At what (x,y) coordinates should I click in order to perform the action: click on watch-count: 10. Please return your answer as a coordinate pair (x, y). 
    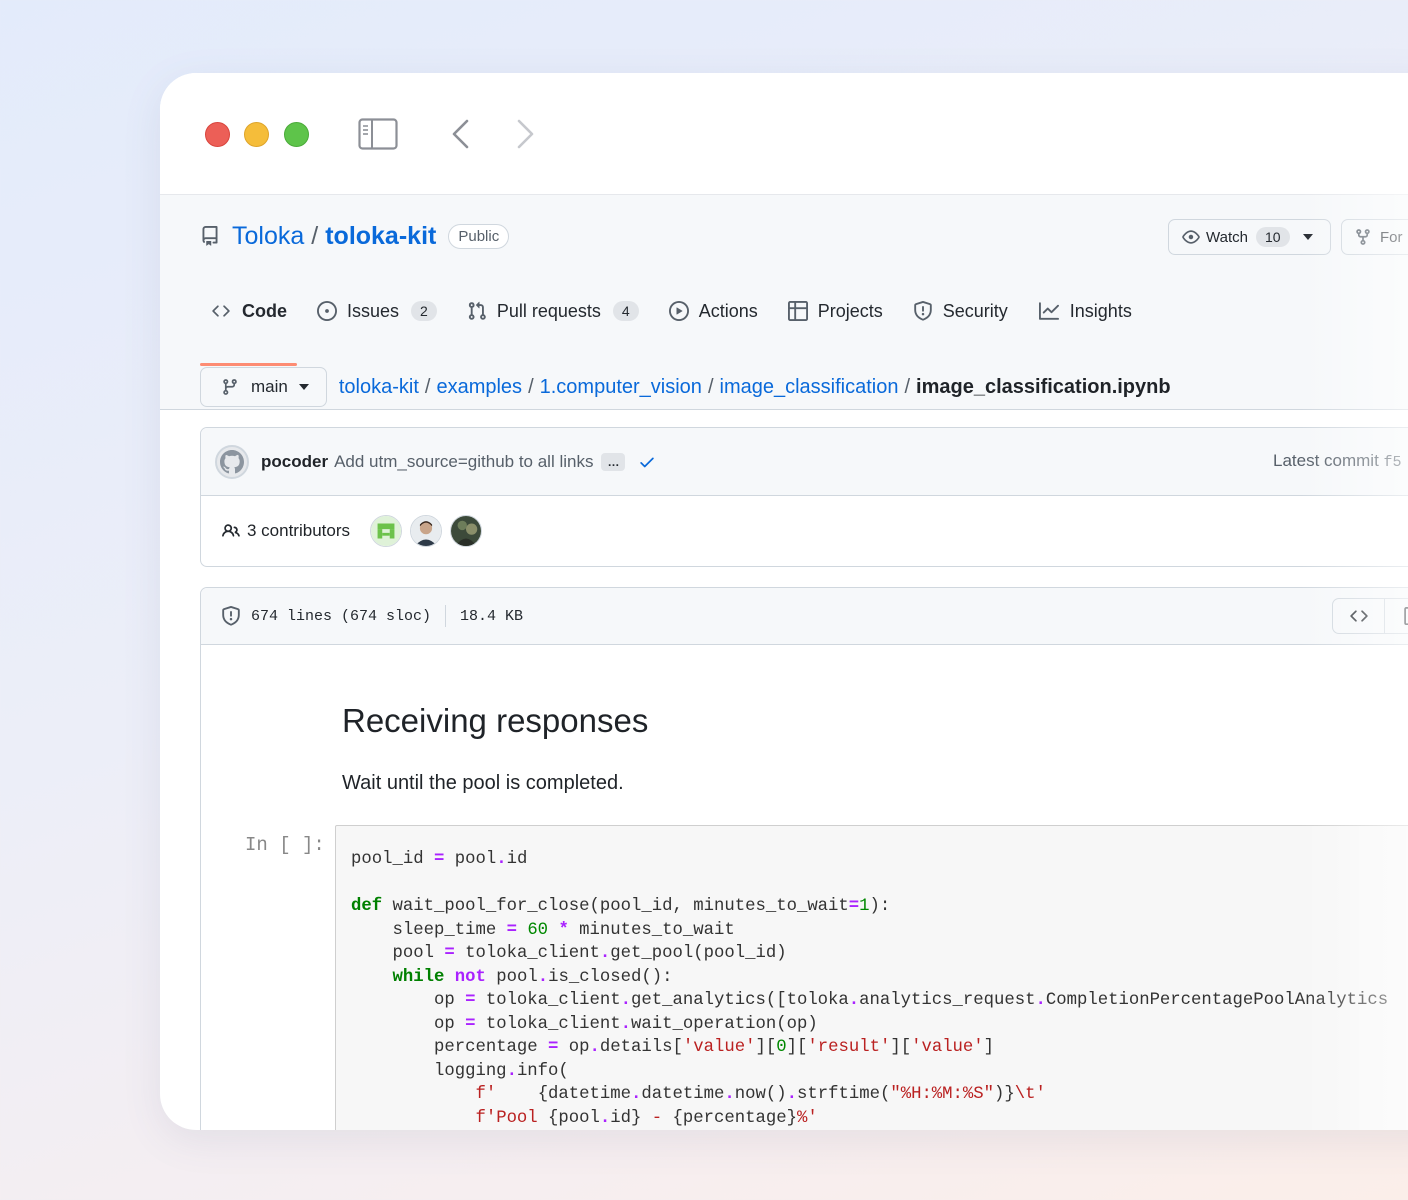
    Looking at the image, I should click on (1272, 237).